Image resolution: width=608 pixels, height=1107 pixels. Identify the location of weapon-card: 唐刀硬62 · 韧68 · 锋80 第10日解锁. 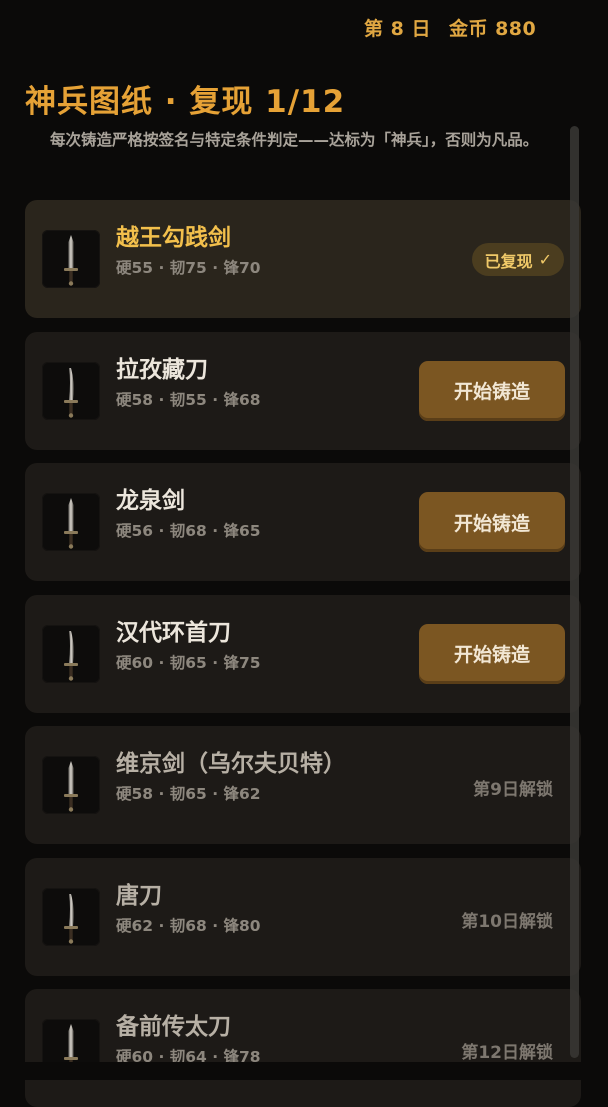
(303, 916).